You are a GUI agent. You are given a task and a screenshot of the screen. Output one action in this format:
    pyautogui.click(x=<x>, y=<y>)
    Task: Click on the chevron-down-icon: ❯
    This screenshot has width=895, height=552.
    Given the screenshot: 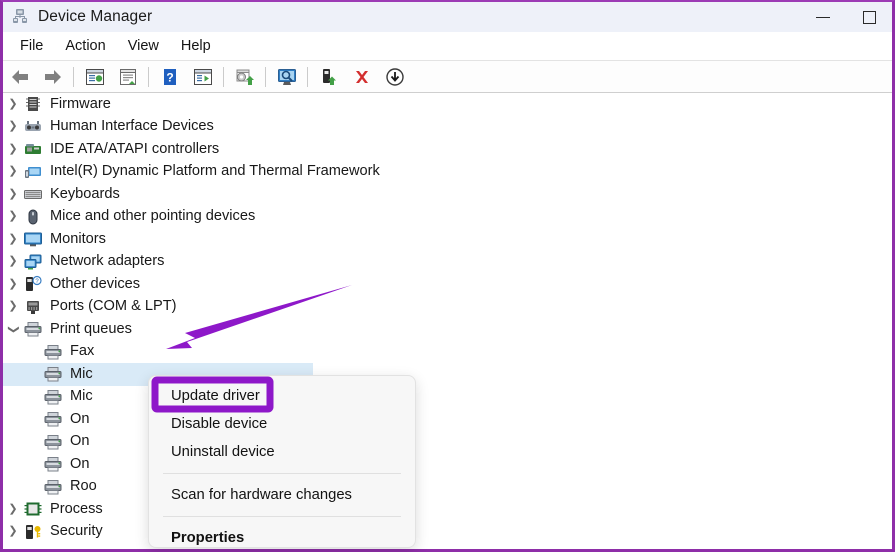 What is the action you would take?
    pyautogui.click(x=14, y=329)
    